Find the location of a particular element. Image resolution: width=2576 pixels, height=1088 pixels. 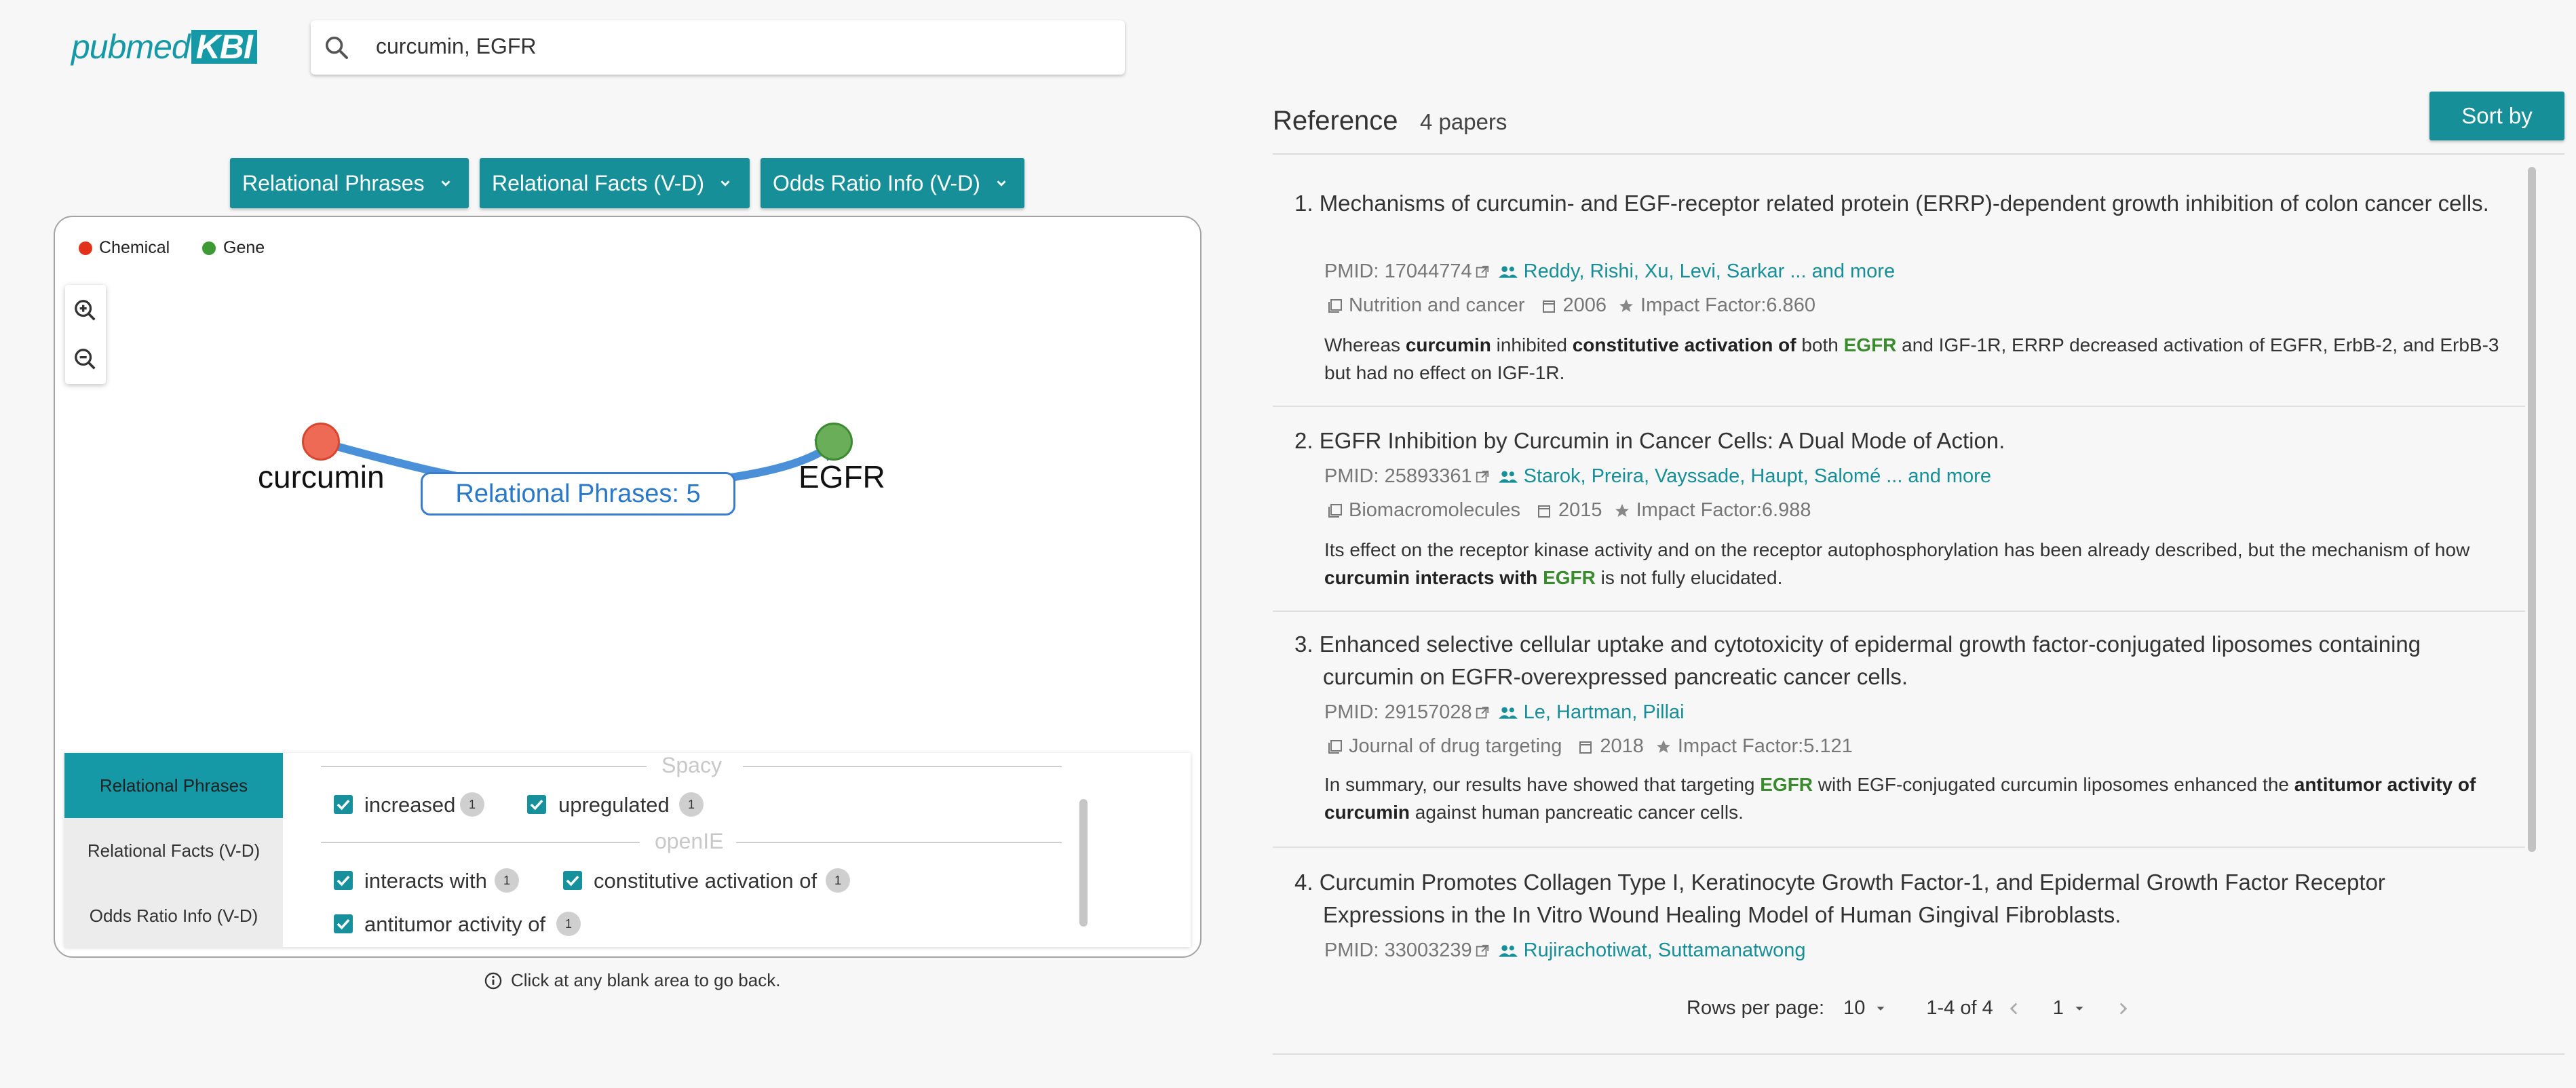

pmid: PMID: 25893361 is located at coordinates (1398, 477).